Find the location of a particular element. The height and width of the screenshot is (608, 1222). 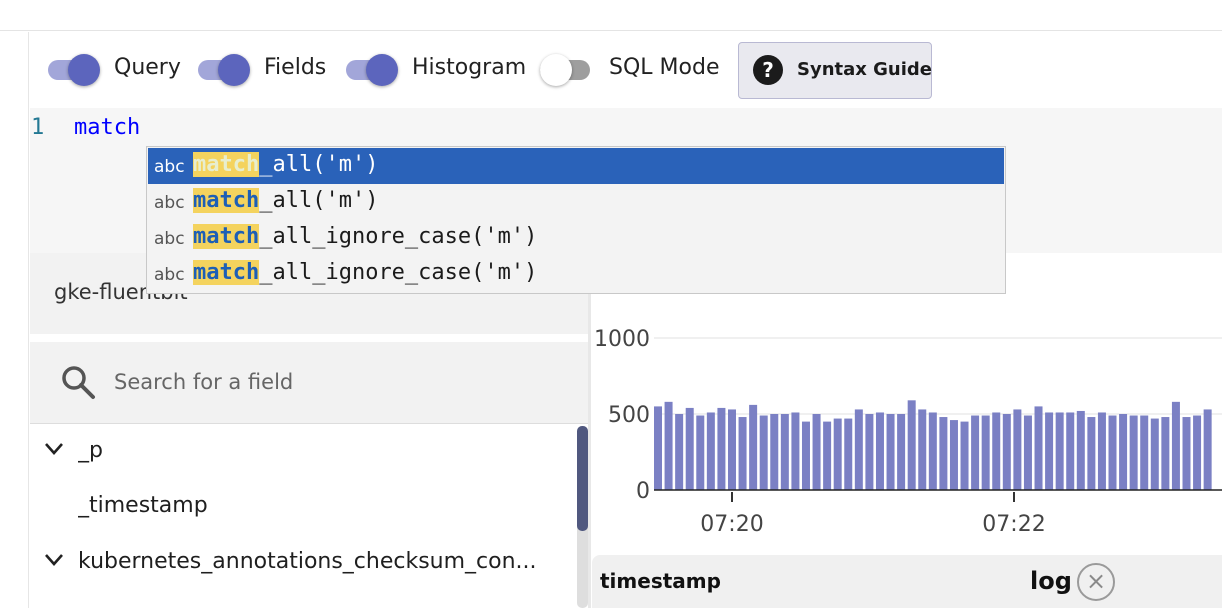

query-toggle-label: Query is located at coordinates (147, 67).